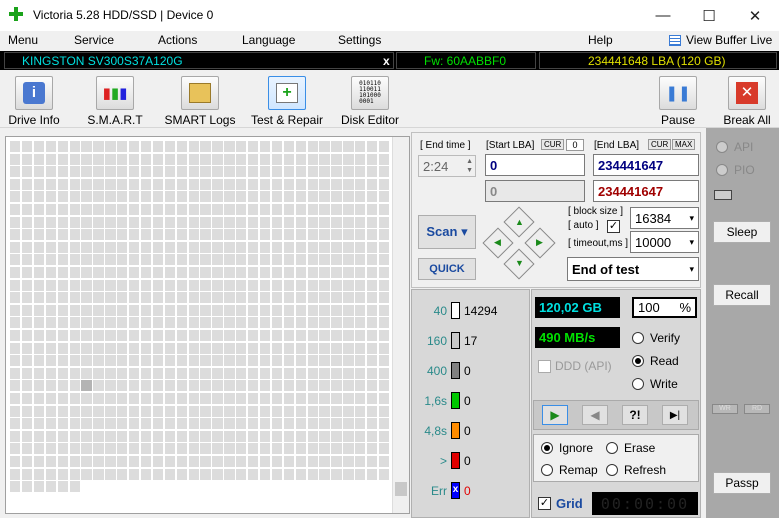 The image size is (779, 518). Describe the element at coordinates (34, 99) in the screenshot. I see `drive-info-button: i Drive Info` at that location.